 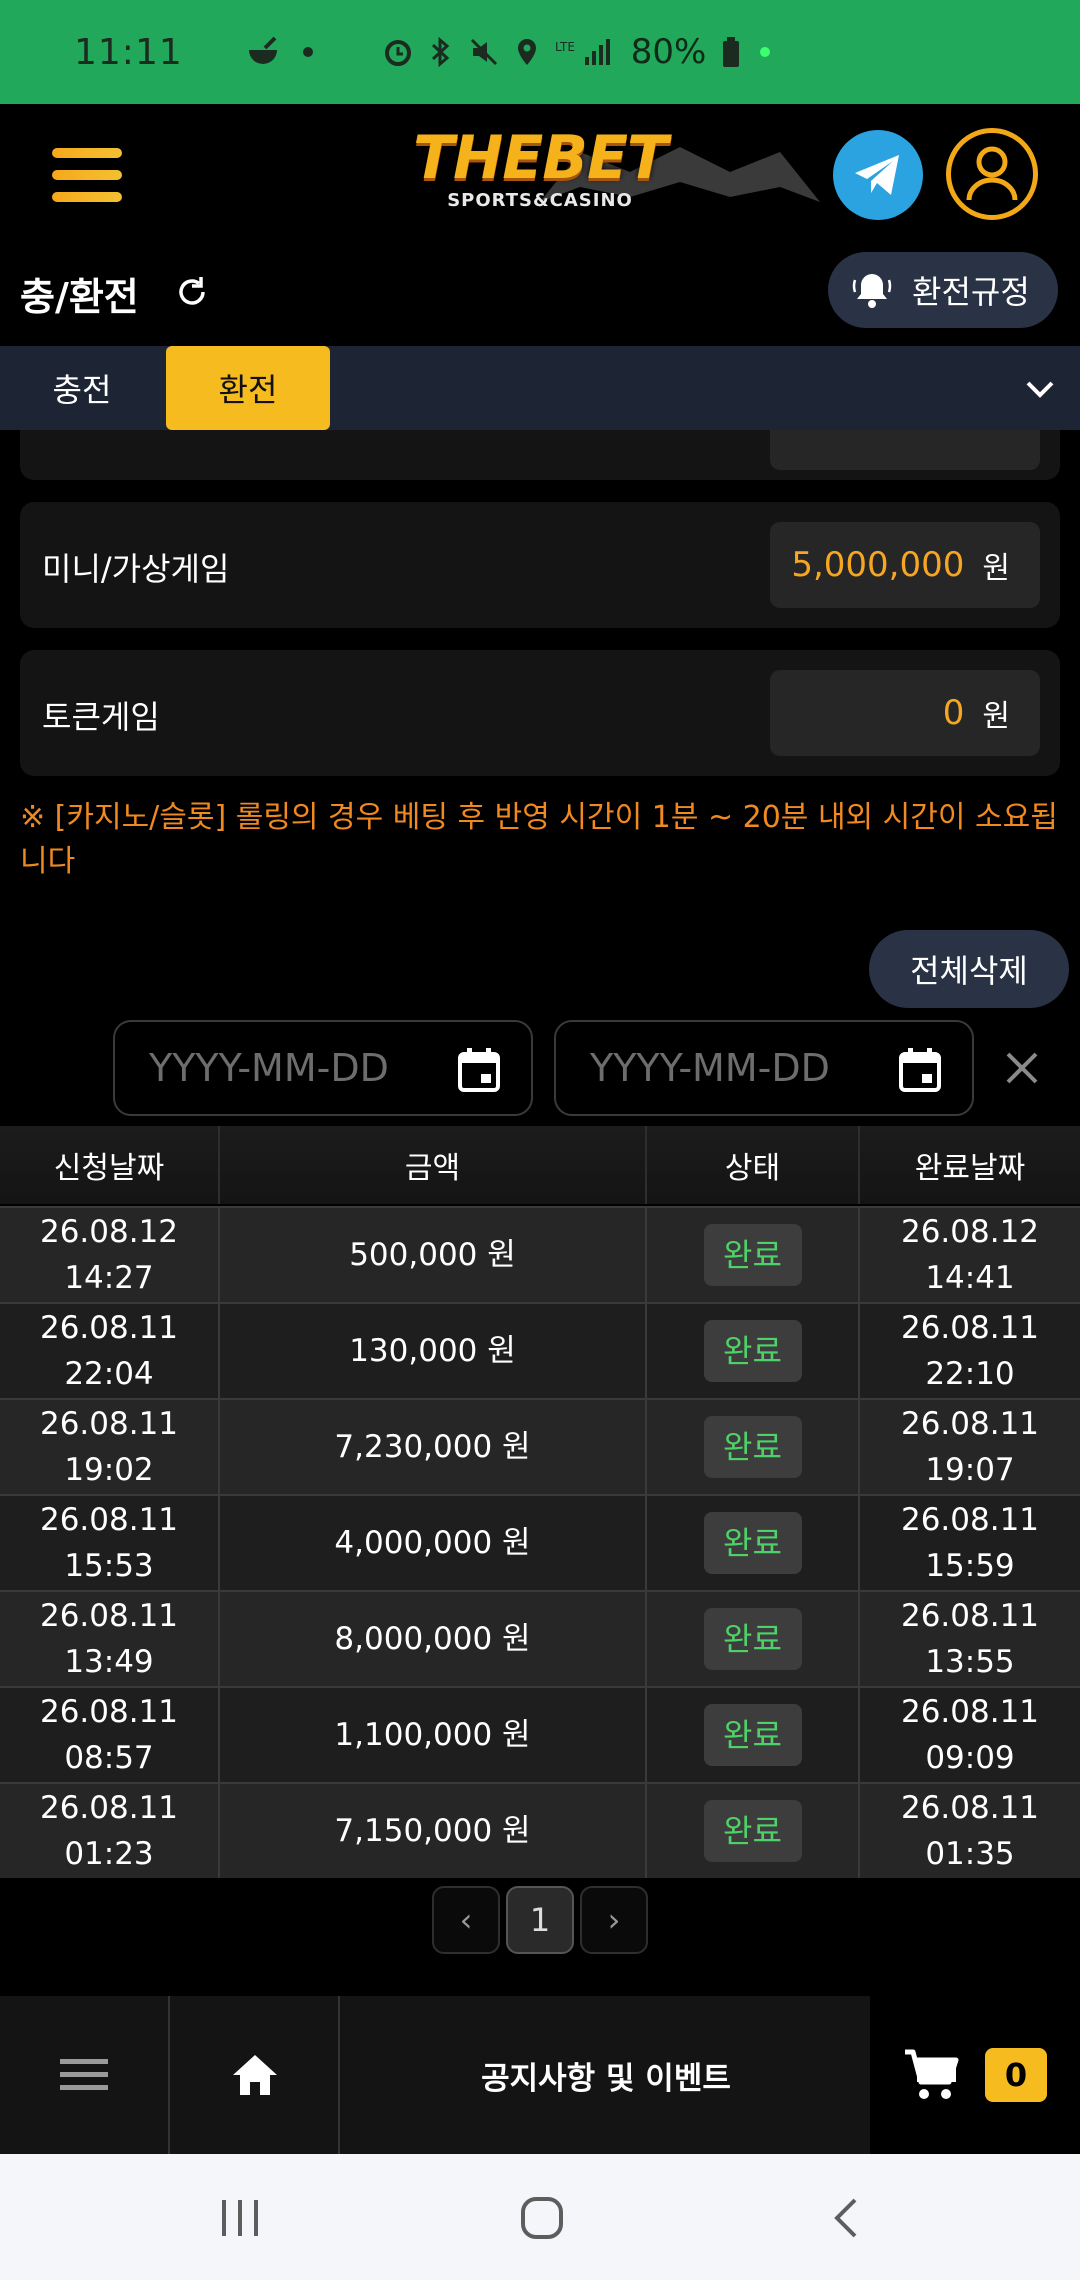 What do you see at coordinates (606, 2075) in the screenshot?
I see `notice-events-button: 공지사항 및 이벤트` at bounding box center [606, 2075].